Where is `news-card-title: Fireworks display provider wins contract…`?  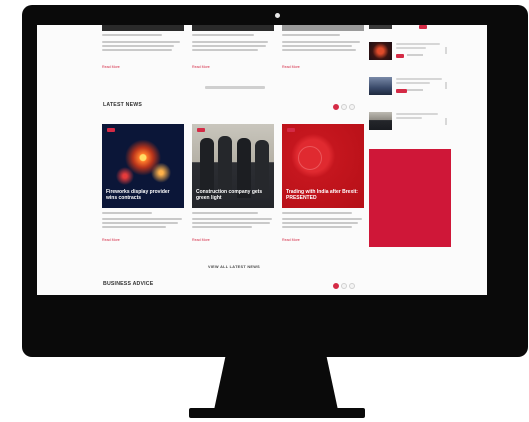 news-card-title: Fireworks display provider wins contract… is located at coordinates (143, 195).